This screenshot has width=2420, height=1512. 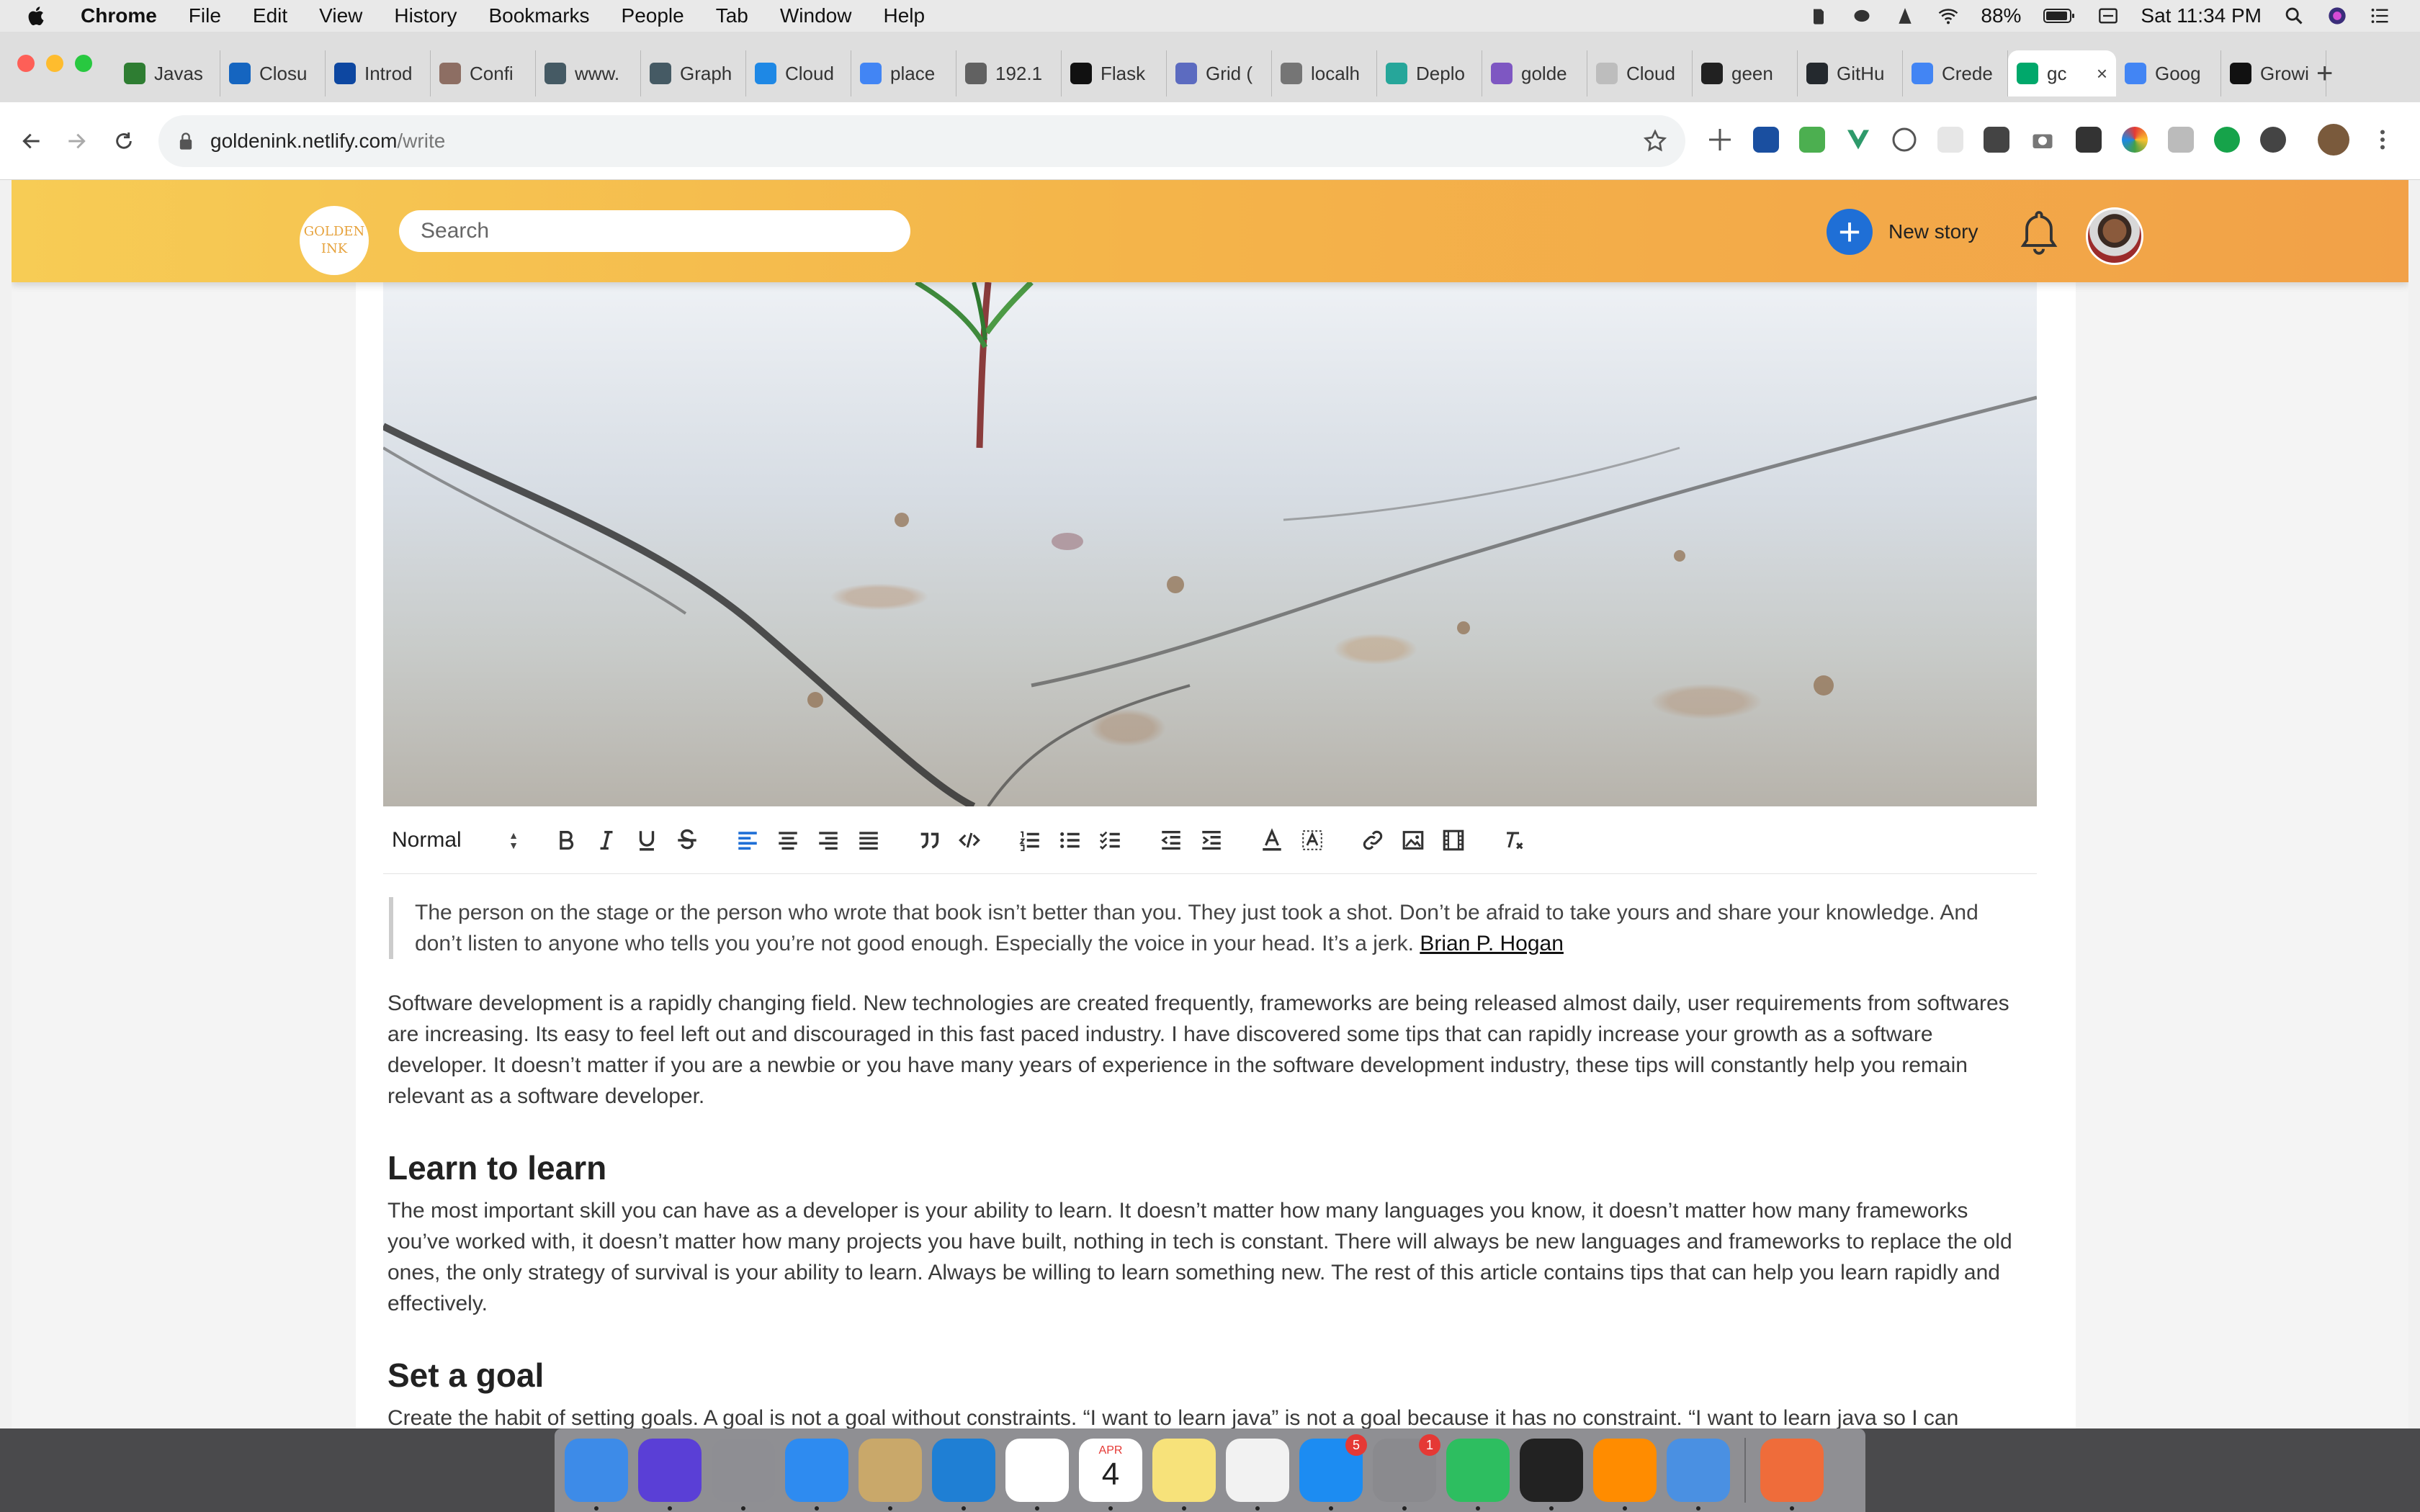 What do you see at coordinates (76, 141) in the screenshot?
I see `forward-button` at bounding box center [76, 141].